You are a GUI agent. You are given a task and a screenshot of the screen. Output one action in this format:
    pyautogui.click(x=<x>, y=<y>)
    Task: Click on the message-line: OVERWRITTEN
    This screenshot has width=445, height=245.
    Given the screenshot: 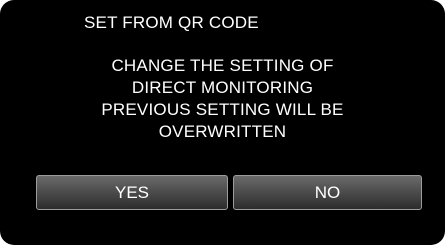 What is the action you would take?
    pyautogui.click(x=222, y=131)
    